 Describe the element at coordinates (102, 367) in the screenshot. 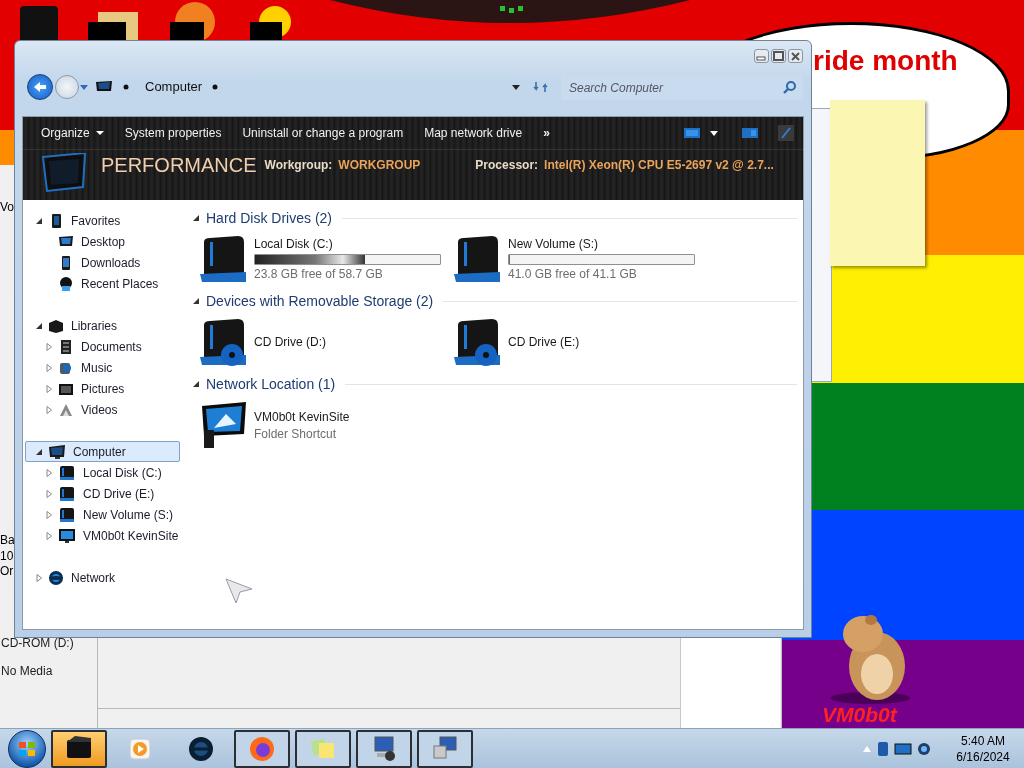

I see `tree-item: Music` at that location.